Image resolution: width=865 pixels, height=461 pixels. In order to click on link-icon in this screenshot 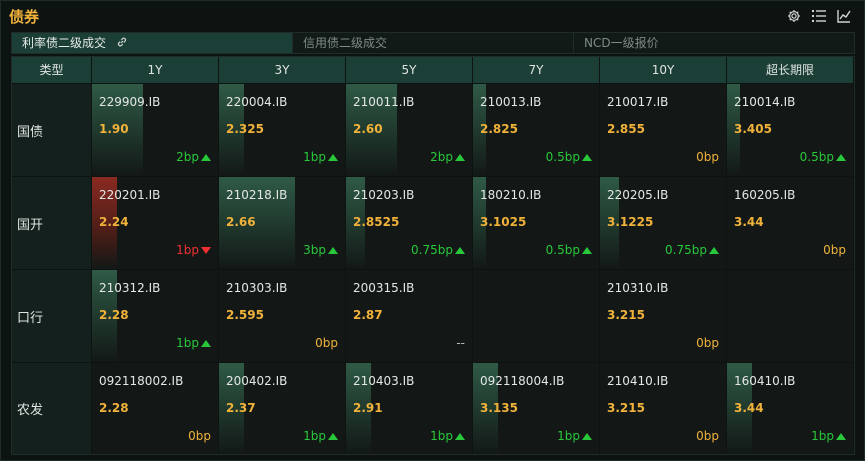, I will do `click(122, 44)`.